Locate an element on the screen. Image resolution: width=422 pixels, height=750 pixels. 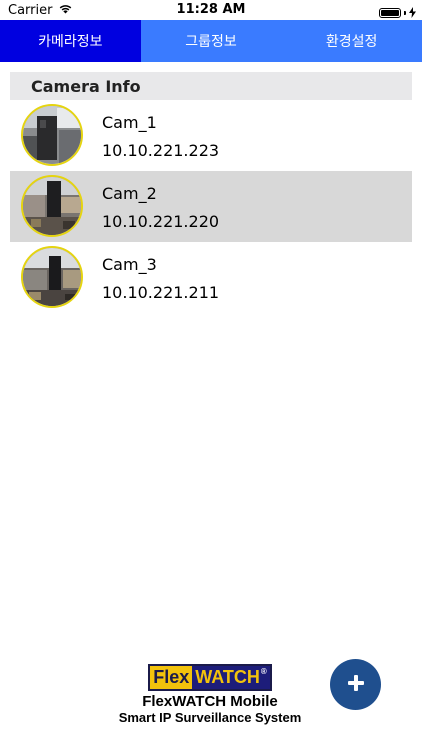
battery-fill is located at coordinates (390, 12).